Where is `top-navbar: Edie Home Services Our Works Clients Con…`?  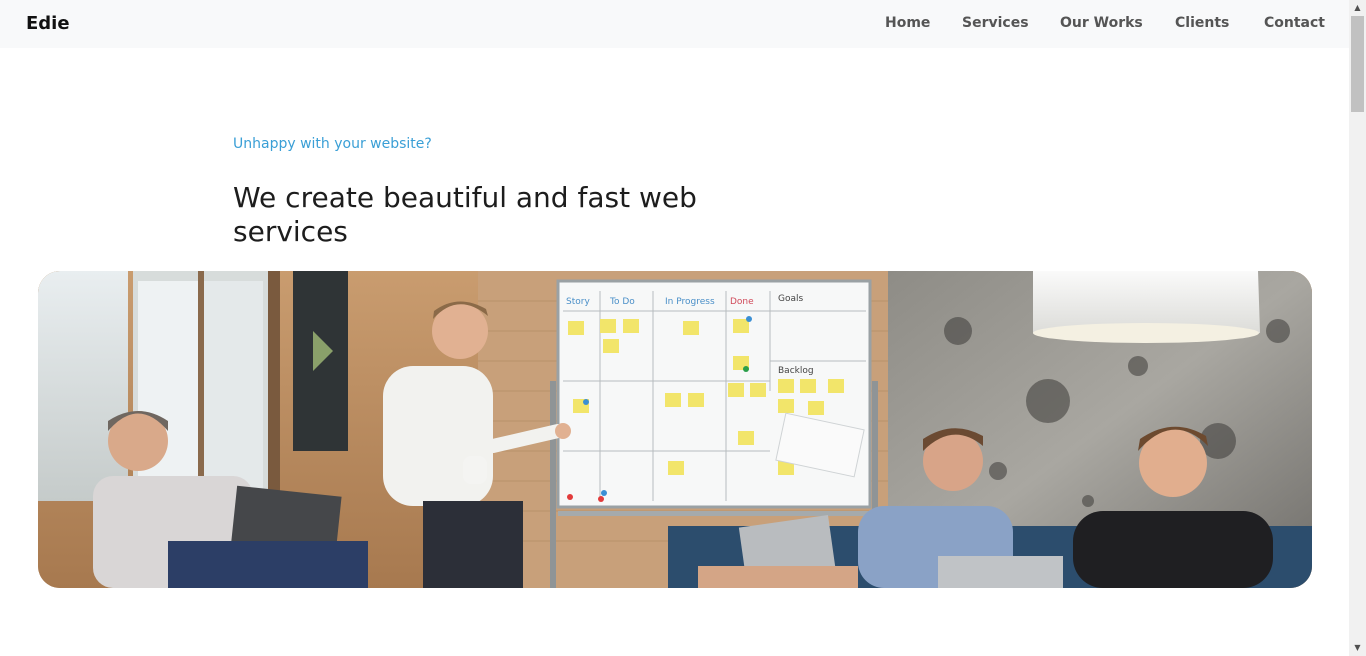 top-navbar: Edie Home Services Our Works Clients Con… is located at coordinates (674, 24).